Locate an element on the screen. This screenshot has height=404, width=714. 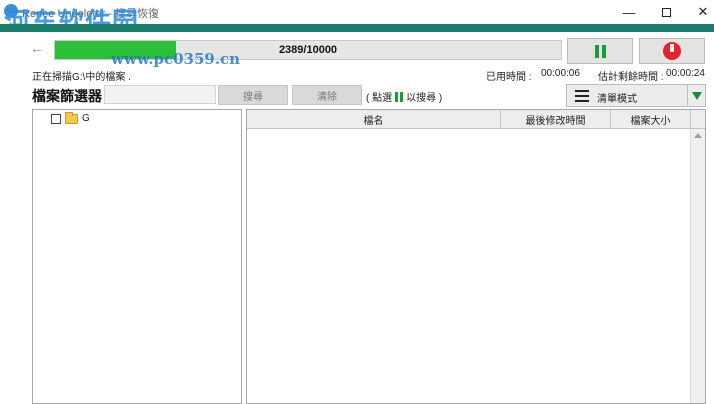
view-mode-dropdown: 清單模式 is located at coordinates (636, 95).